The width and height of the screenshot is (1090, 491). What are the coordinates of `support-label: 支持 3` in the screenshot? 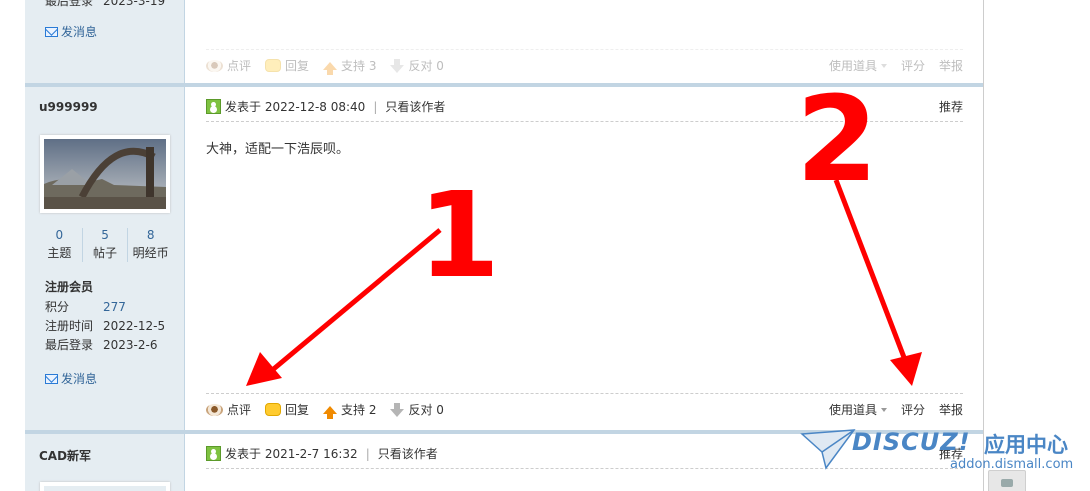 It's located at (359, 66).